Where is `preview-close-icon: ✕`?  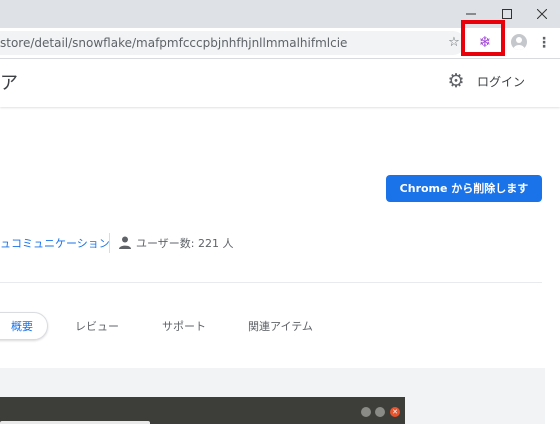 preview-close-icon: ✕ is located at coordinates (395, 412).